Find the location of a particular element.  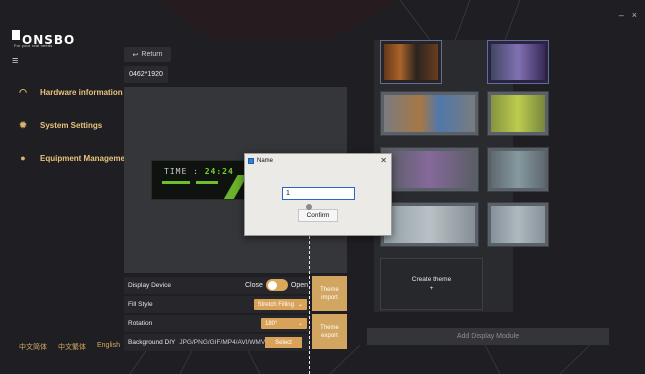

sidebar-item-hardware: ◠ Hardware information is located at coordinates (70, 92).